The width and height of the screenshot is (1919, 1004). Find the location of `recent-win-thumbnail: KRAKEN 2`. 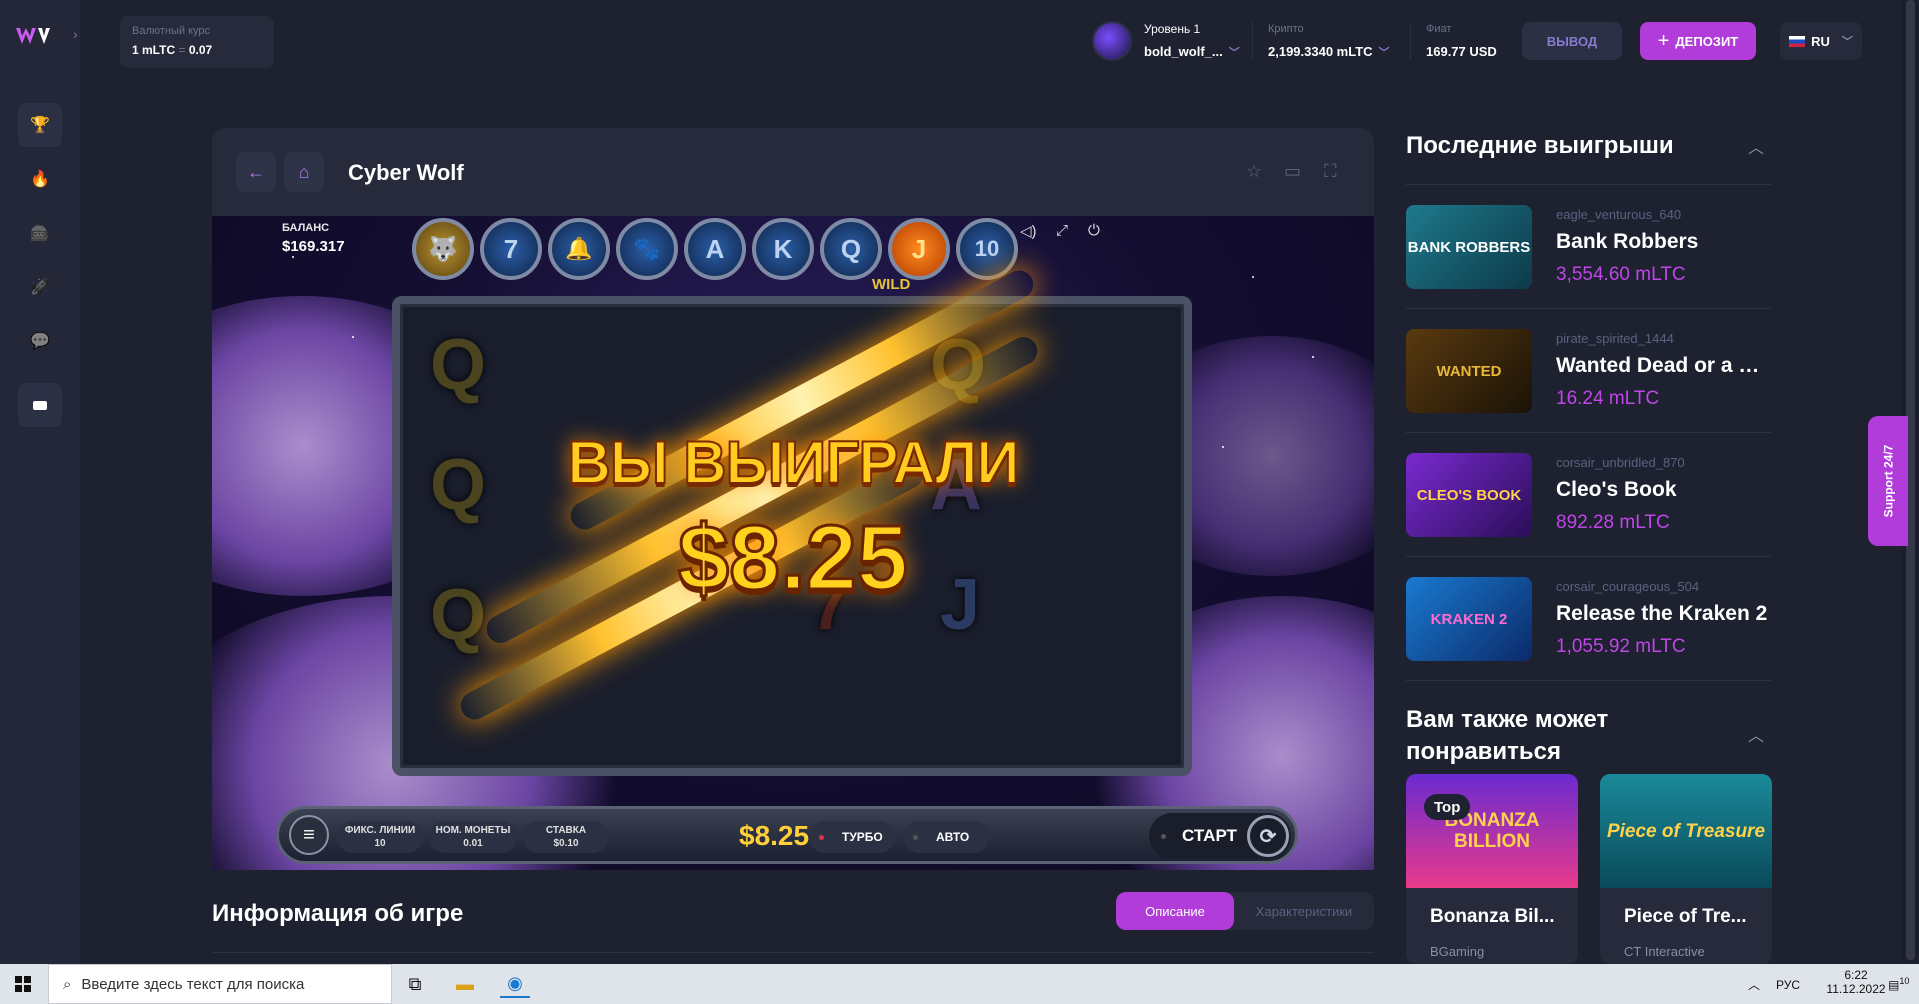

recent-win-thumbnail: KRAKEN 2 is located at coordinates (1469, 619).